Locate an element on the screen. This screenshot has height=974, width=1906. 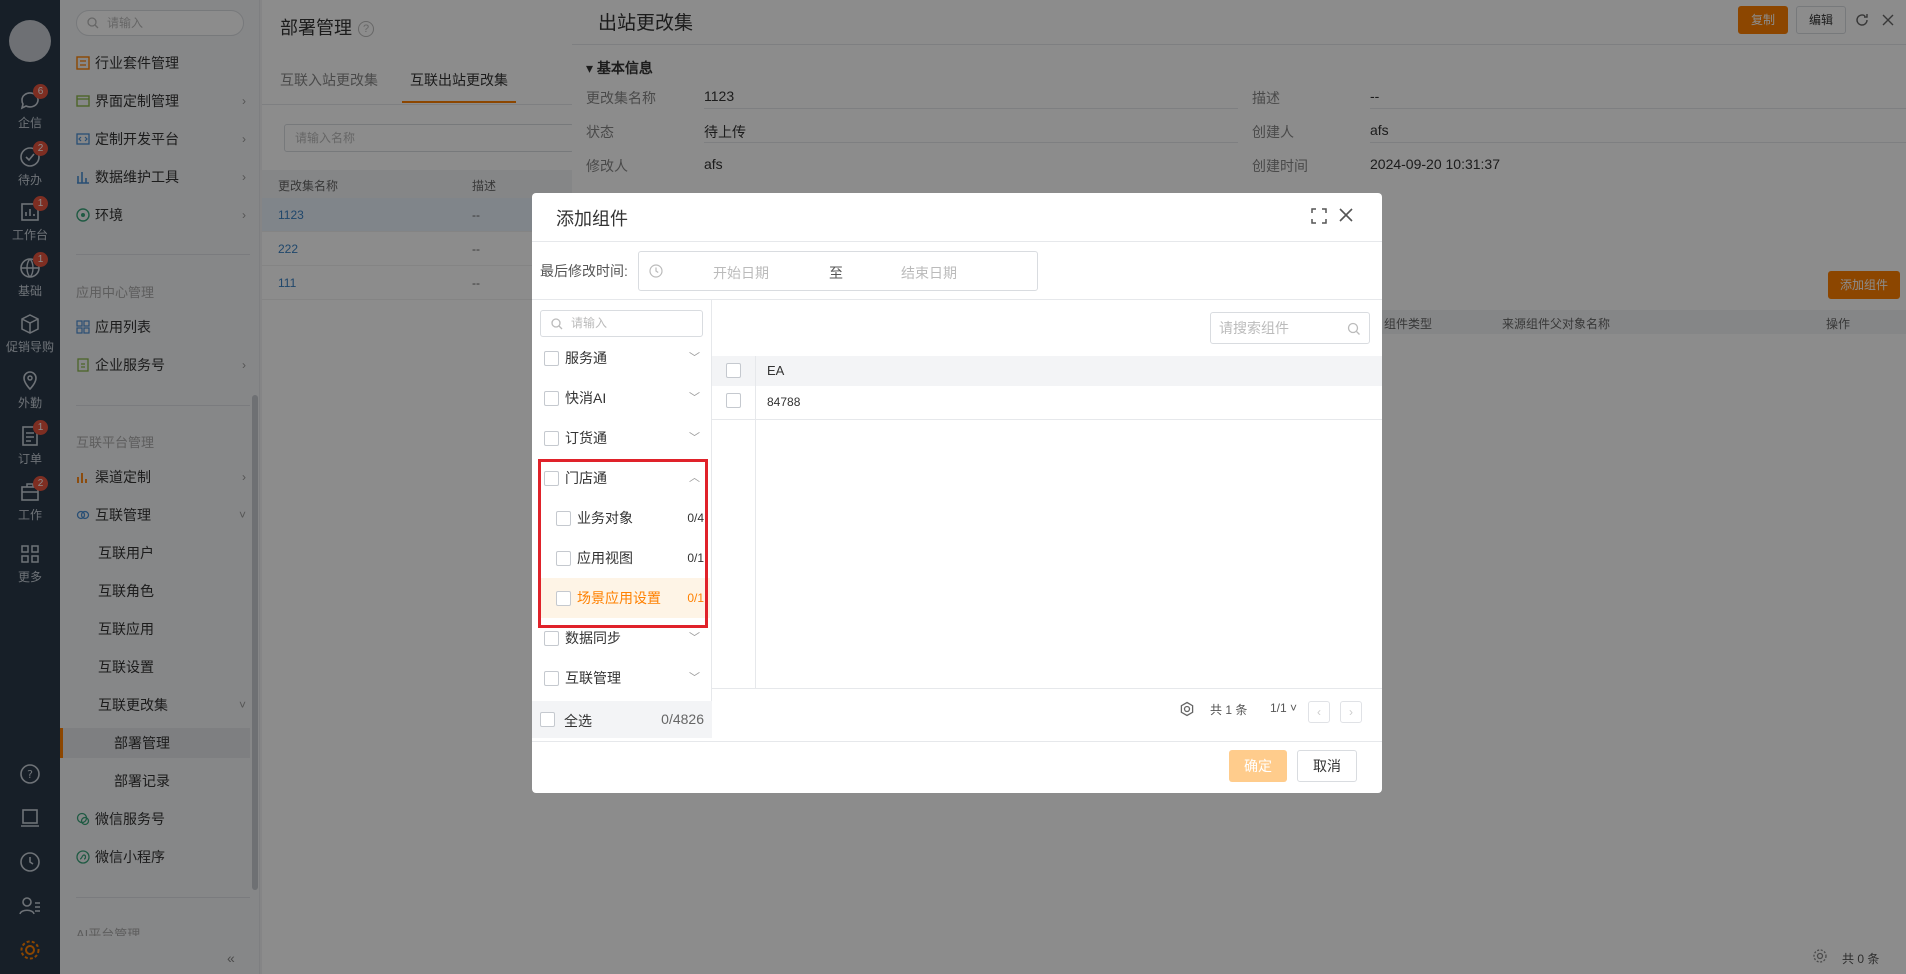
category-item: 服务通 ﹀ is located at coordinates (624, 358).